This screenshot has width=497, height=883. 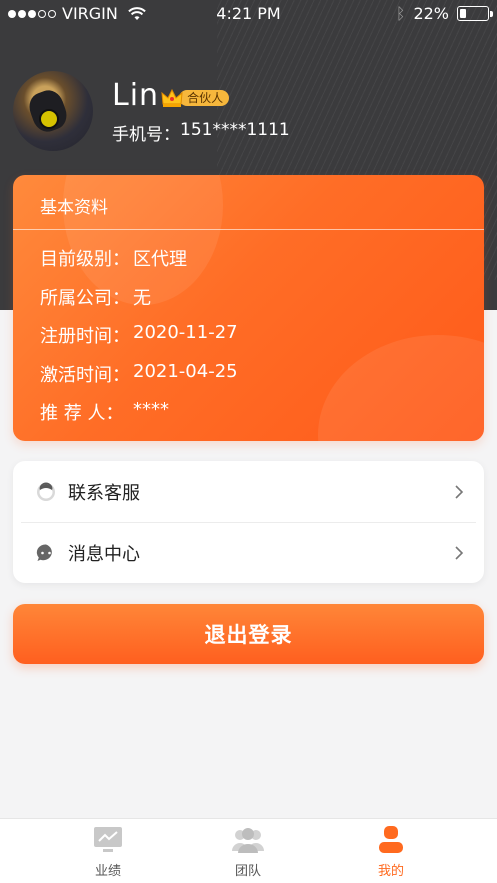 What do you see at coordinates (247, 871) in the screenshot?
I see `tab-label: 团队` at bounding box center [247, 871].